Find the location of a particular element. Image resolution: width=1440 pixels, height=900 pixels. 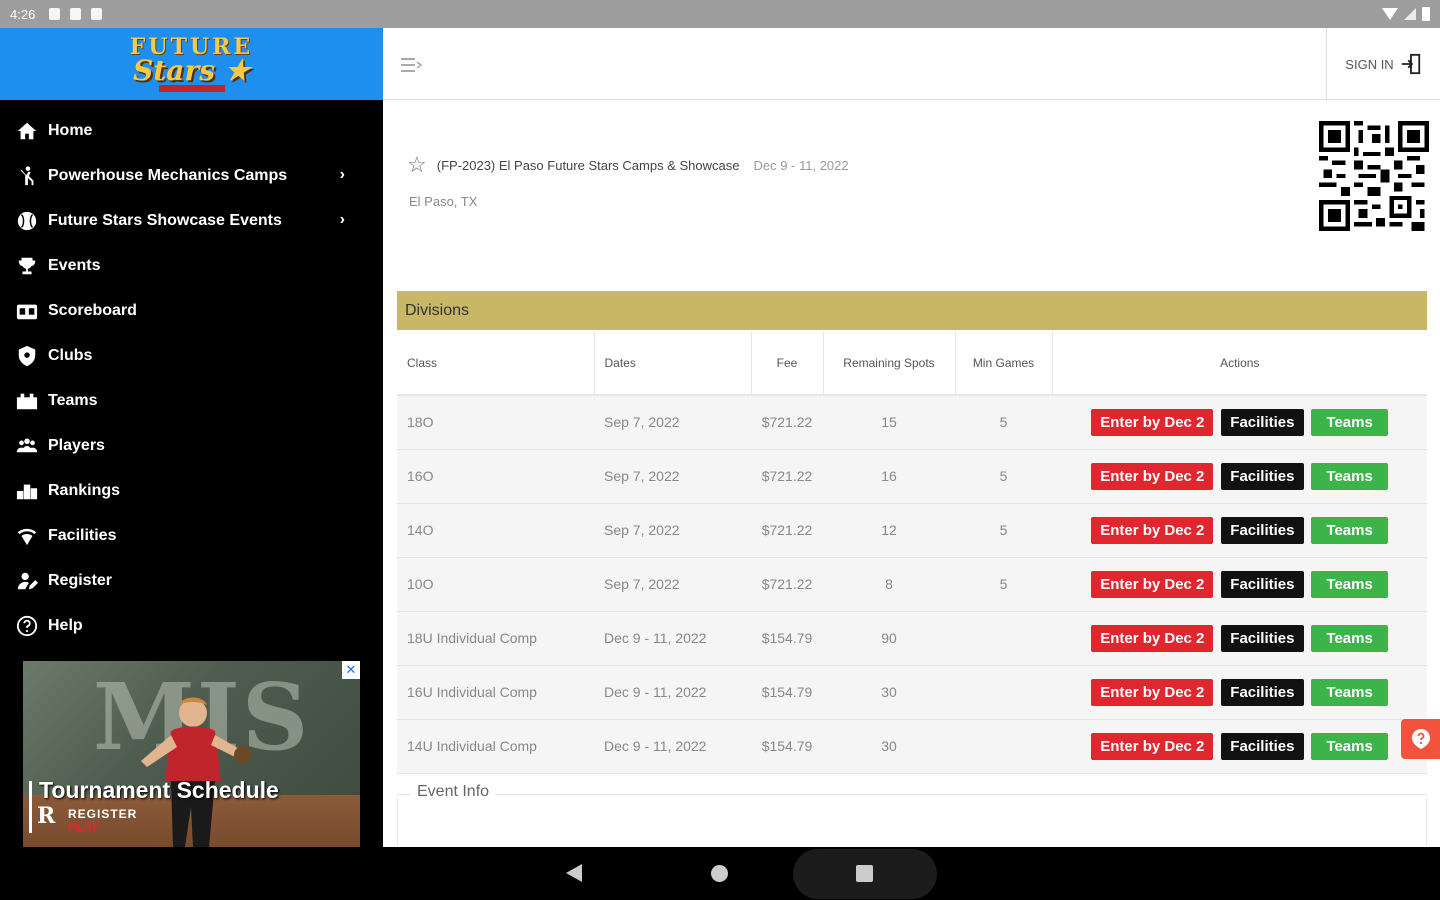

sidebar-item-facilities: Facilities is located at coordinates (191, 535).